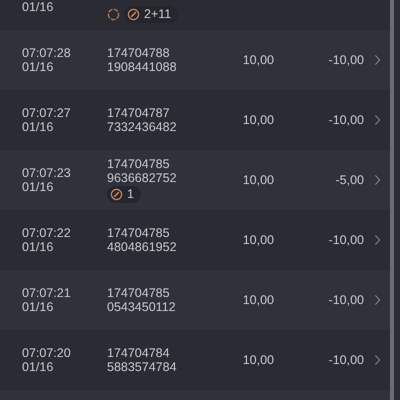 This screenshot has height=400, width=400. What do you see at coordinates (142, 67) in the screenshot?
I see `serial-number: 1908441088` at bounding box center [142, 67].